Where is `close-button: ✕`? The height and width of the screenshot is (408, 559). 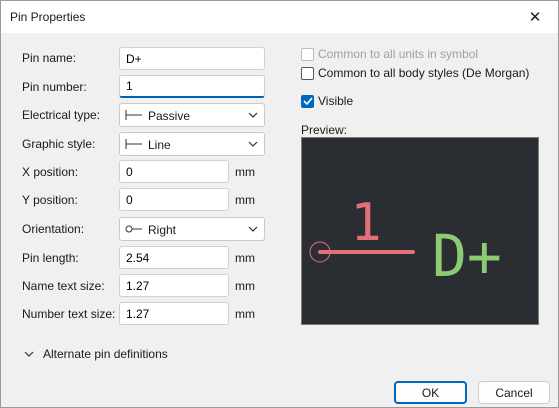
close-button: ✕ is located at coordinates (535, 17).